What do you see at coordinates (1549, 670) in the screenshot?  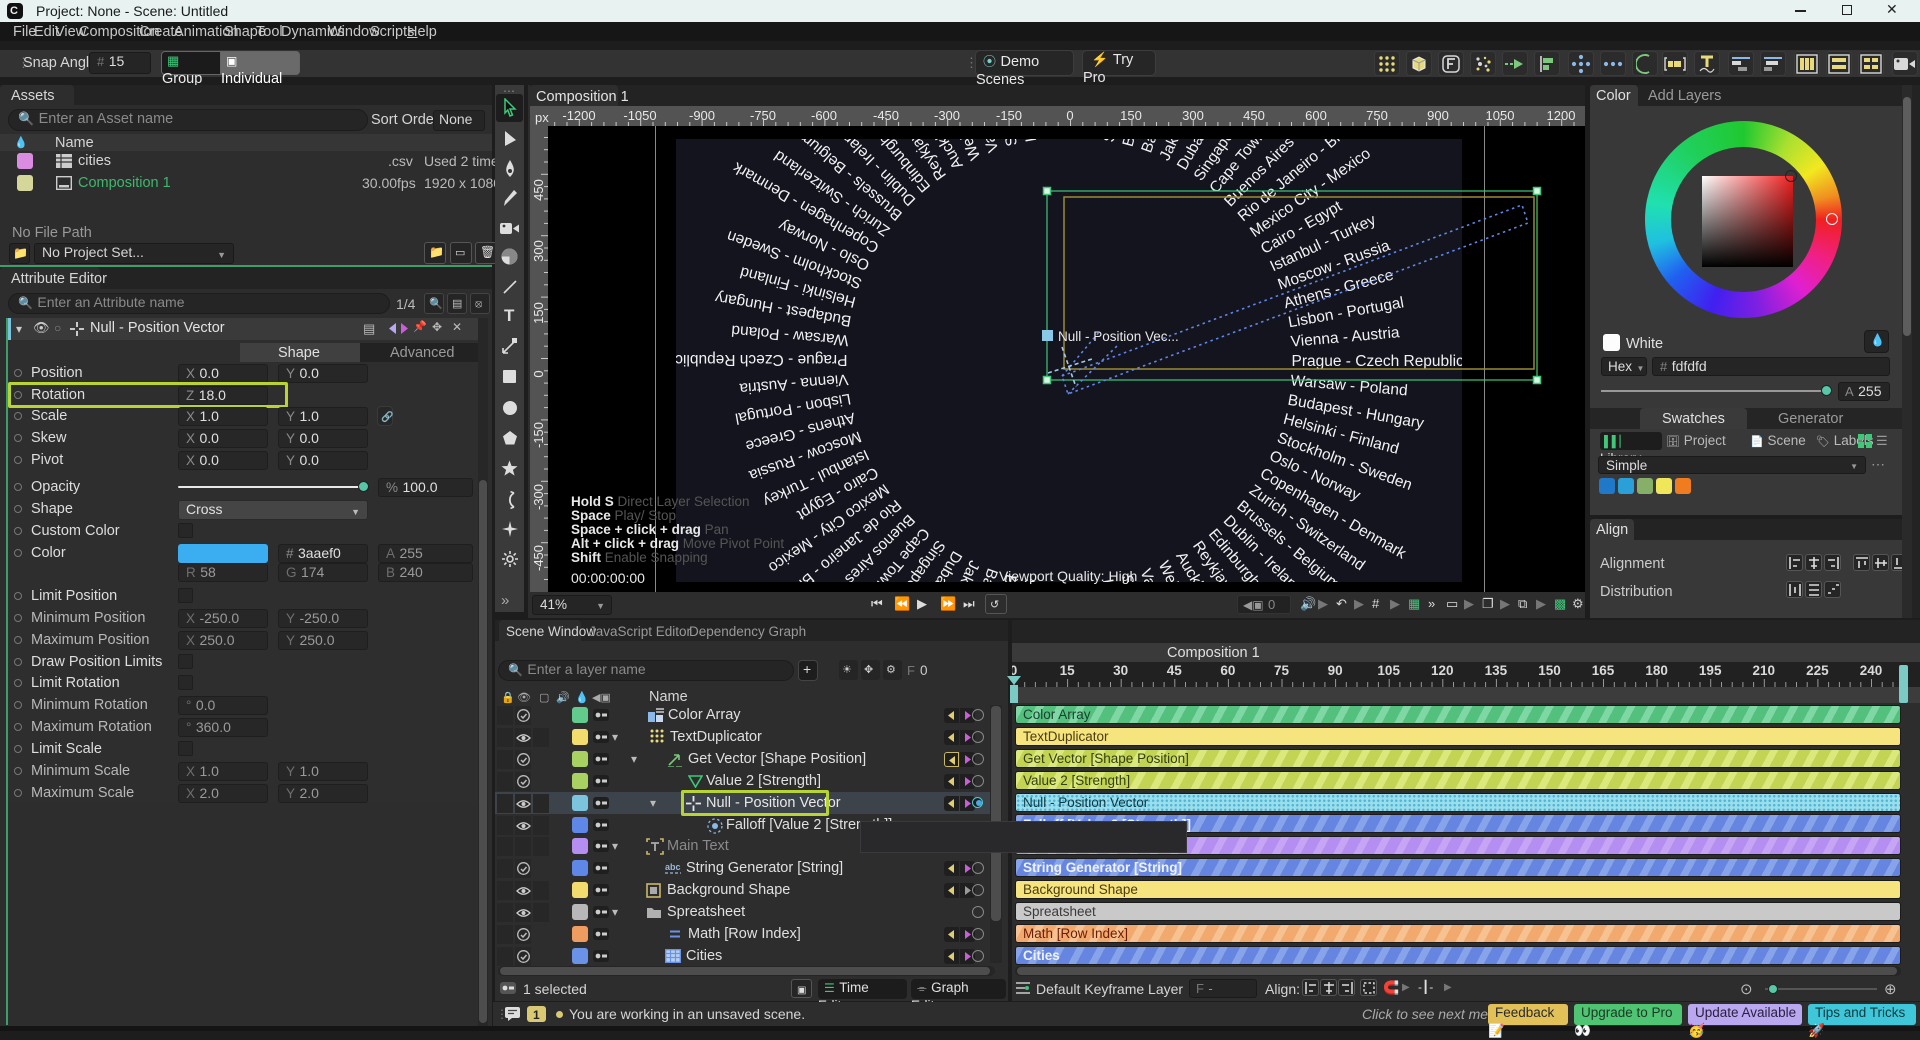 I see `svg-text: 150` at bounding box center [1549, 670].